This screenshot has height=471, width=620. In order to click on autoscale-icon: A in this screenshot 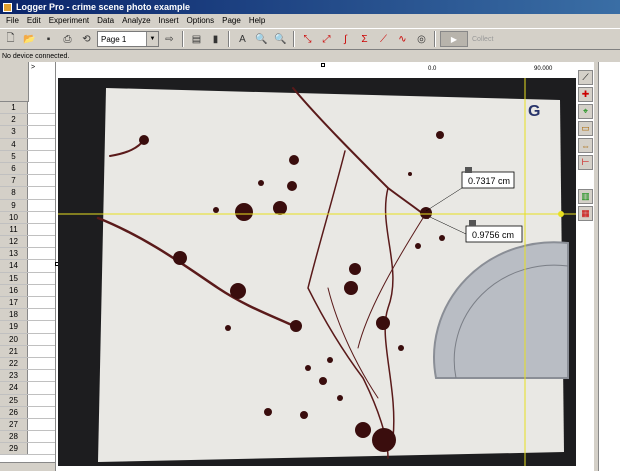, I will do `click(242, 39)`.